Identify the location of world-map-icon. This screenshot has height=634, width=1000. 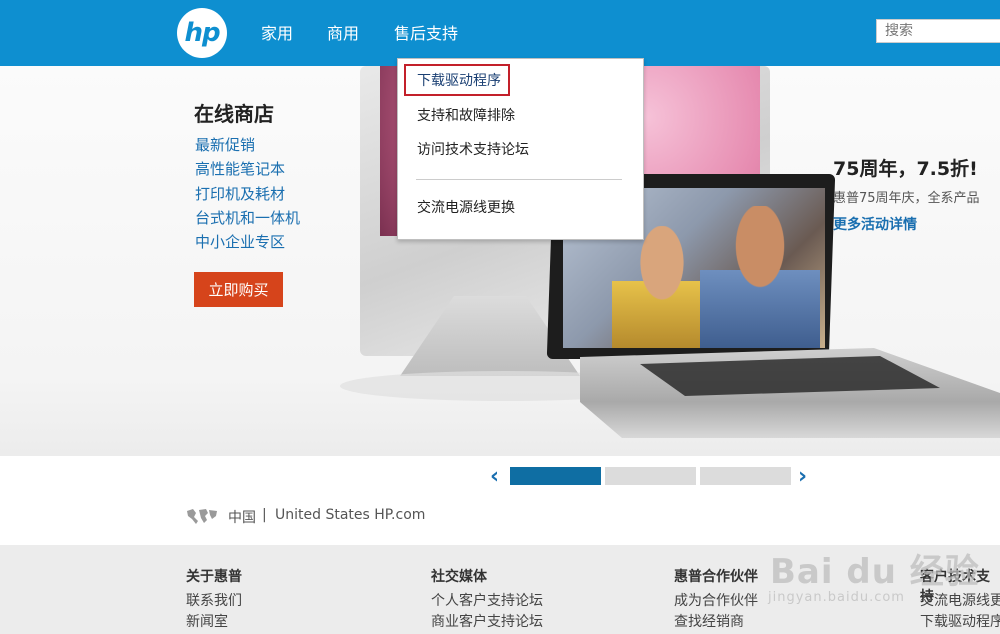
(202, 516).